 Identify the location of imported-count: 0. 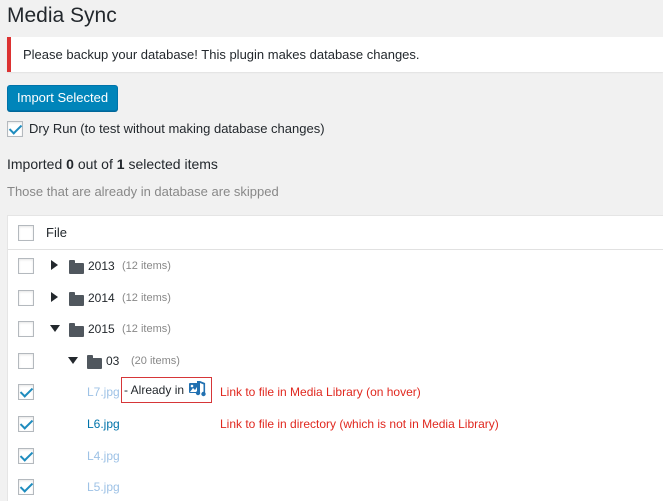
(70, 164).